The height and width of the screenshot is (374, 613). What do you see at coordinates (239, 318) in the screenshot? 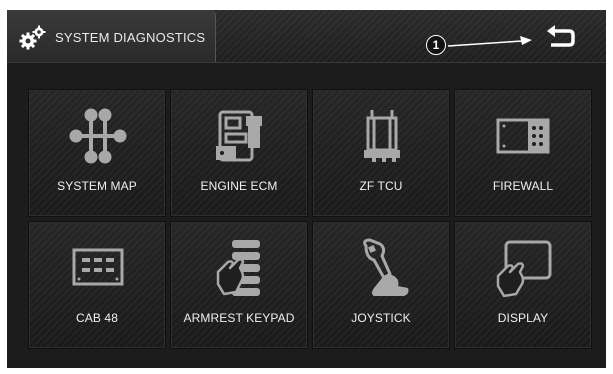
I see `tile-label: ARMREST KEYPAD` at bounding box center [239, 318].